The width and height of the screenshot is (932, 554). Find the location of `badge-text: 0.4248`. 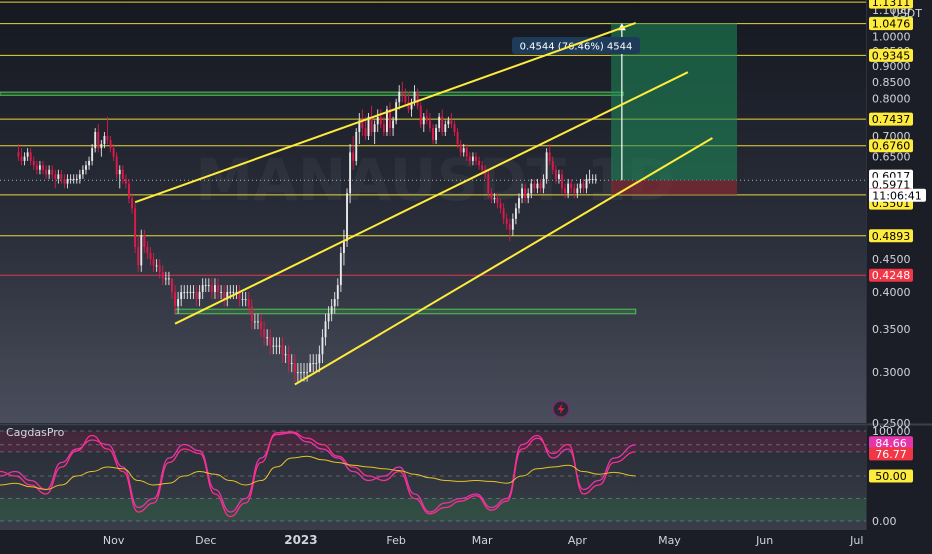

badge-text: 0.4248 is located at coordinates (891, 275).